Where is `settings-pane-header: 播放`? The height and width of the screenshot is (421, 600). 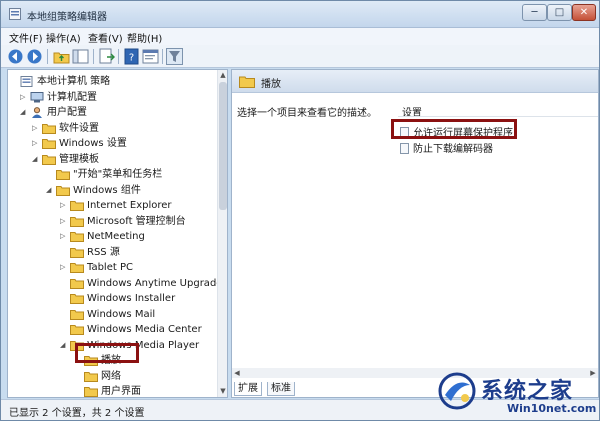 settings-pane-header: 播放 is located at coordinates (415, 81).